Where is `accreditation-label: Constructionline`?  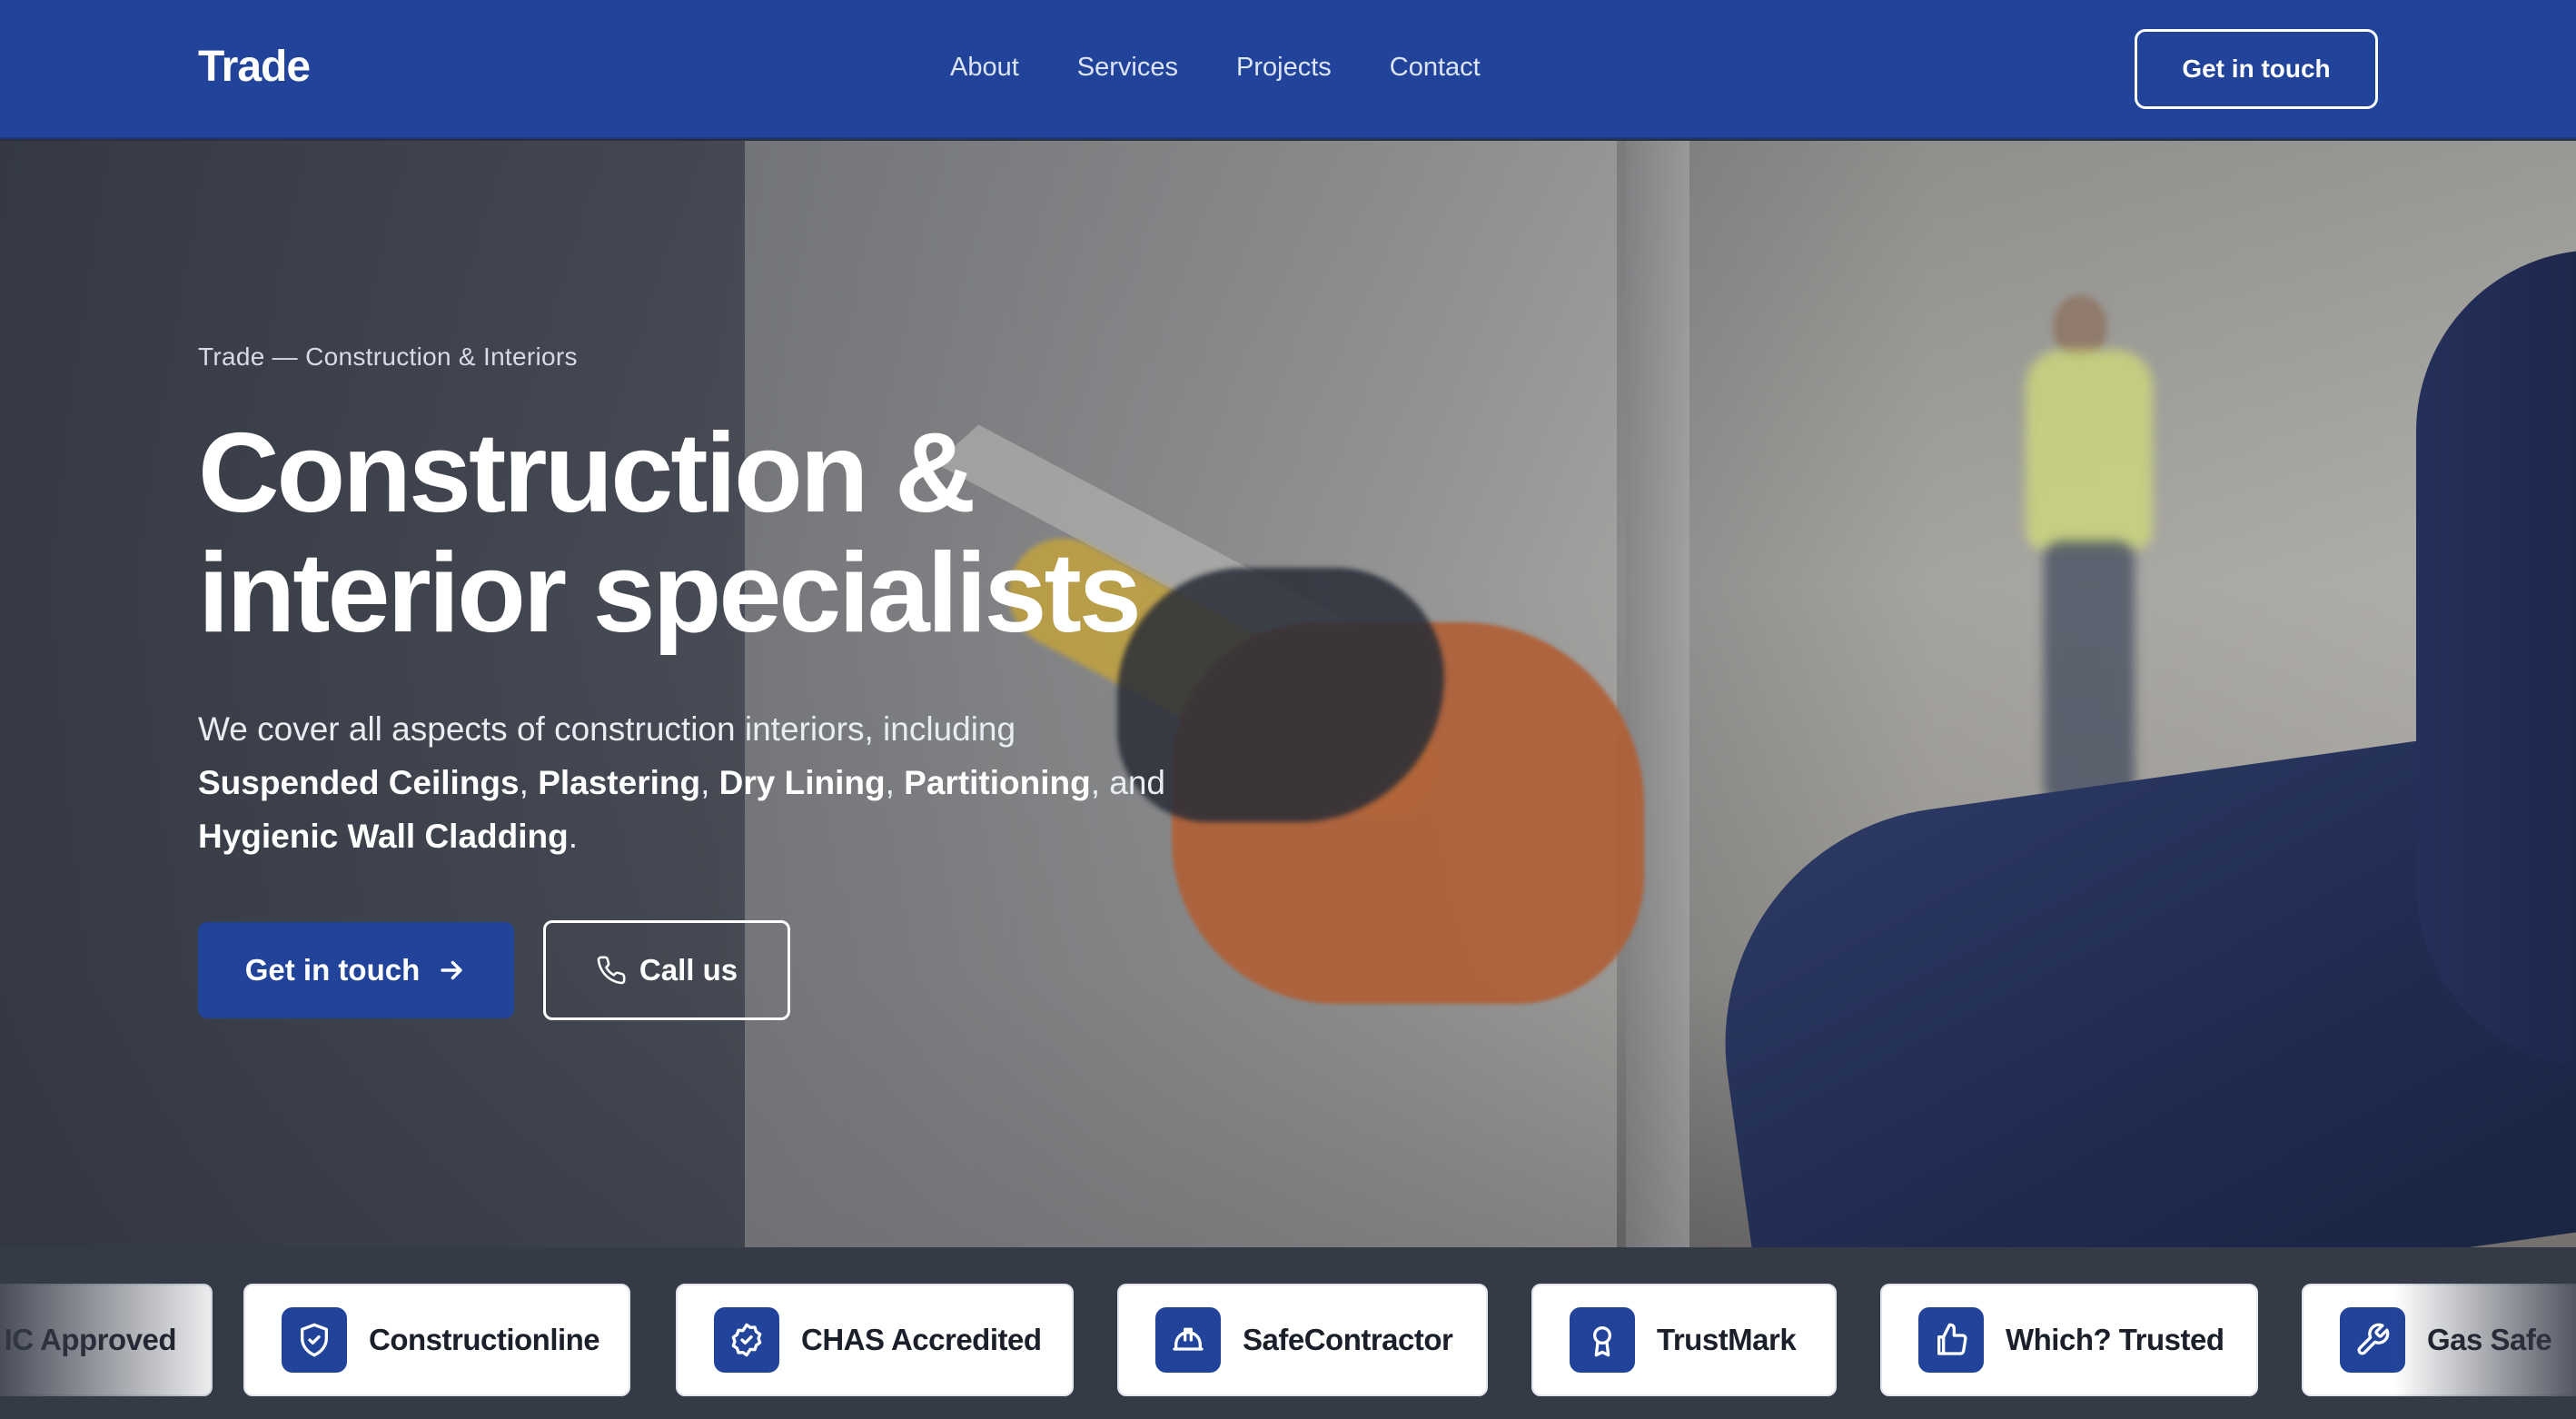 accreditation-label: Constructionline is located at coordinates (484, 1339).